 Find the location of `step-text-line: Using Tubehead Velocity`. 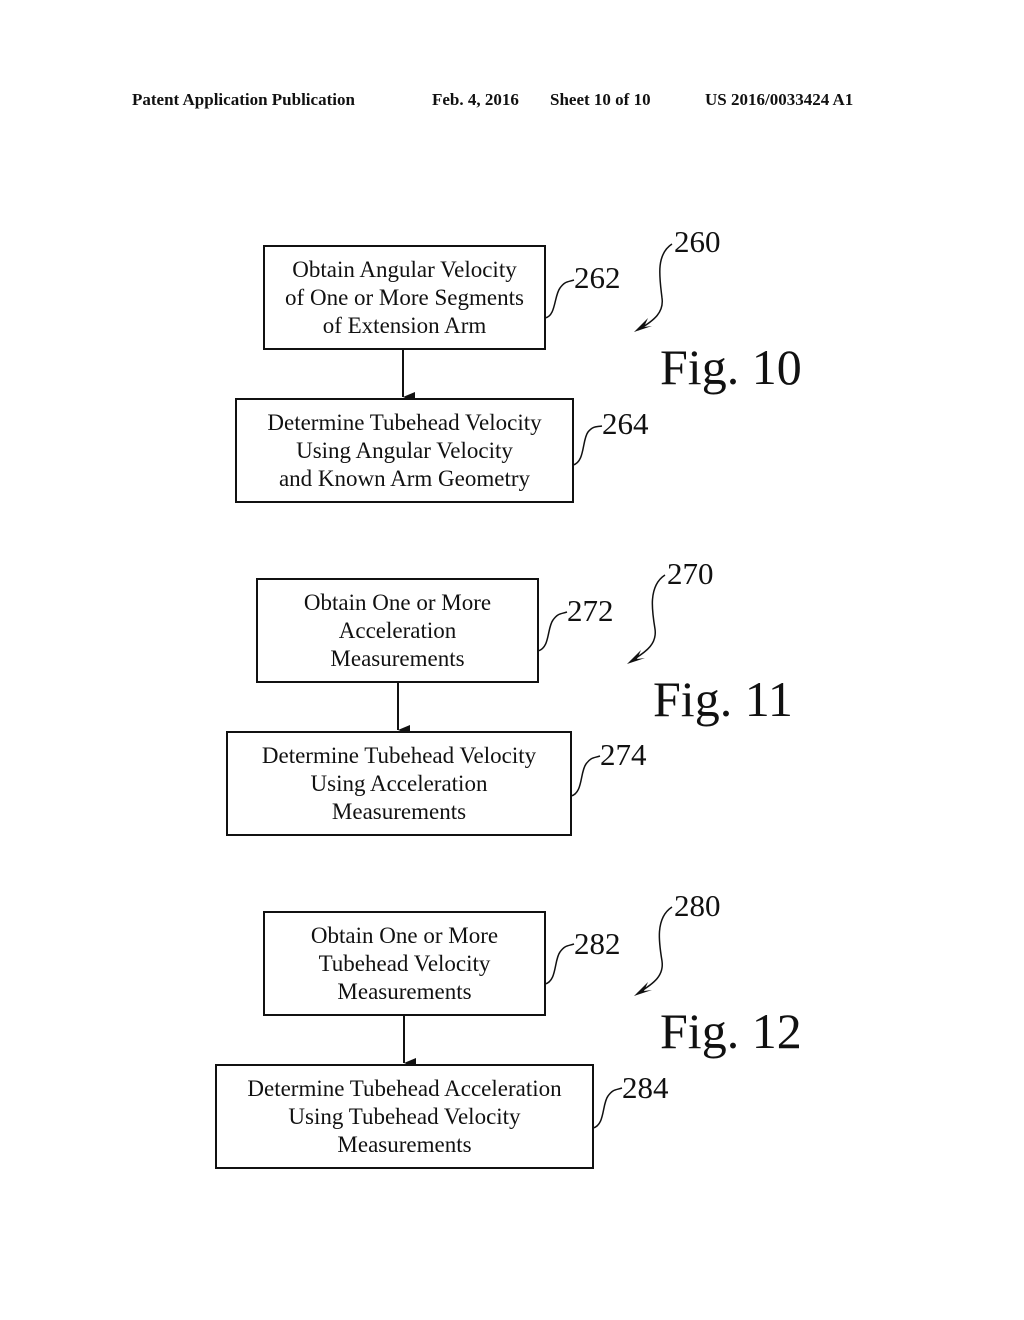

step-text-line: Using Tubehead Velocity is located at coordinates (404, 1116).